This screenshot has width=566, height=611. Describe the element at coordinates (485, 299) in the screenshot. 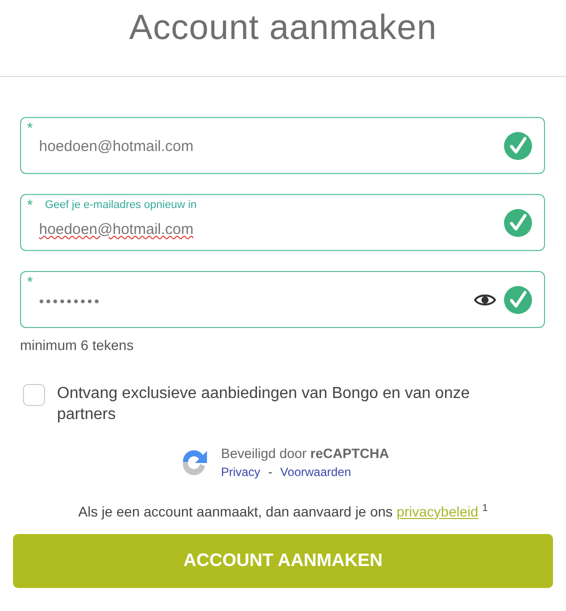

I see `eye-icon` at that location.